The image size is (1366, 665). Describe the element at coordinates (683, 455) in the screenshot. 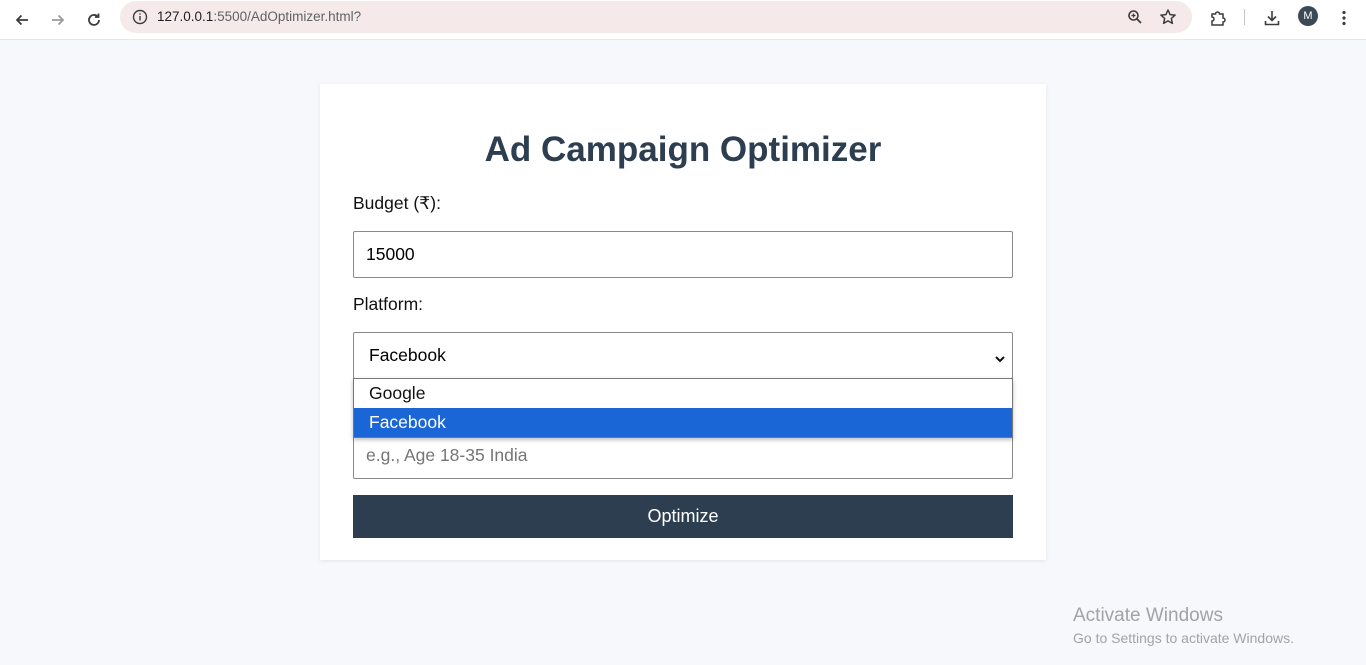

I see `audience-input: e.g., Age 18-35 India` at that location.